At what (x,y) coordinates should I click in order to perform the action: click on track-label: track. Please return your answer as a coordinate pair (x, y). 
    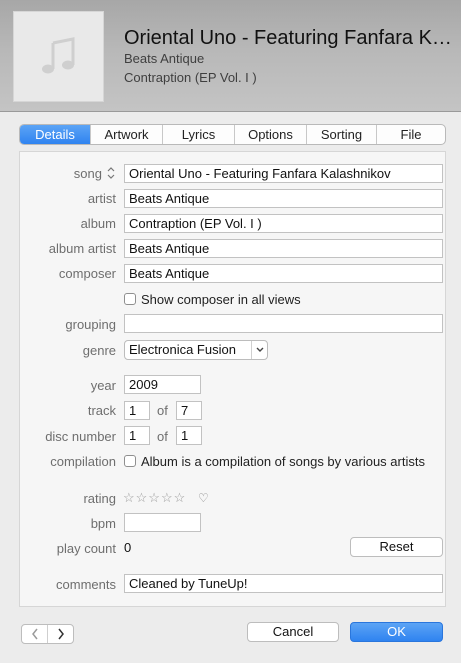
    Looking at the image, I should click on (101, 410).